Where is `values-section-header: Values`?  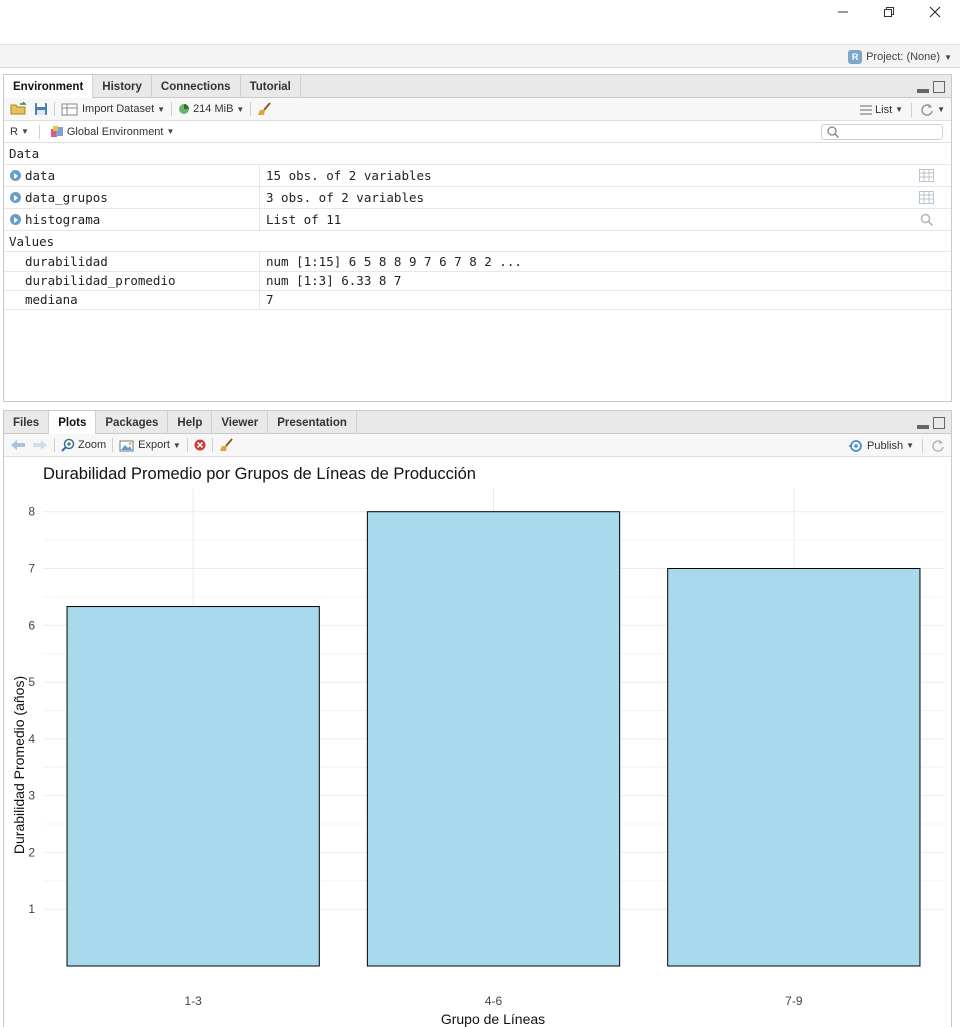 values-section-header: Values is located at coordinates (477, 240).